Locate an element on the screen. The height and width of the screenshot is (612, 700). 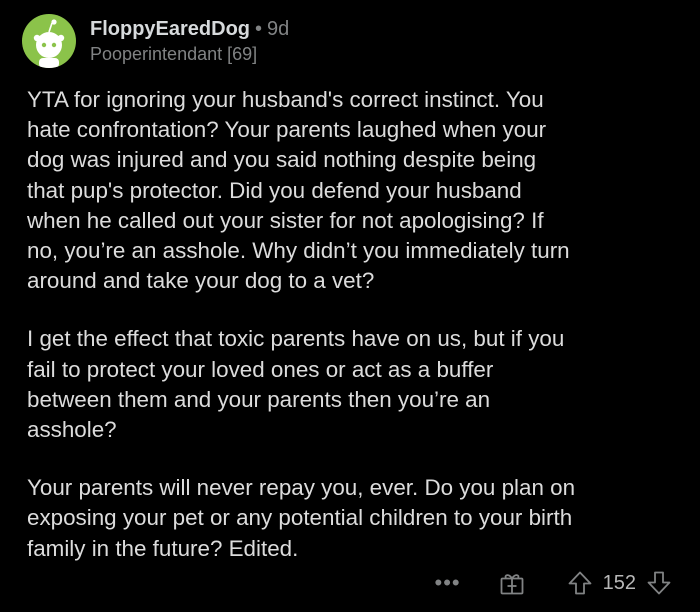
award-button is located at coordinates (512, 583).